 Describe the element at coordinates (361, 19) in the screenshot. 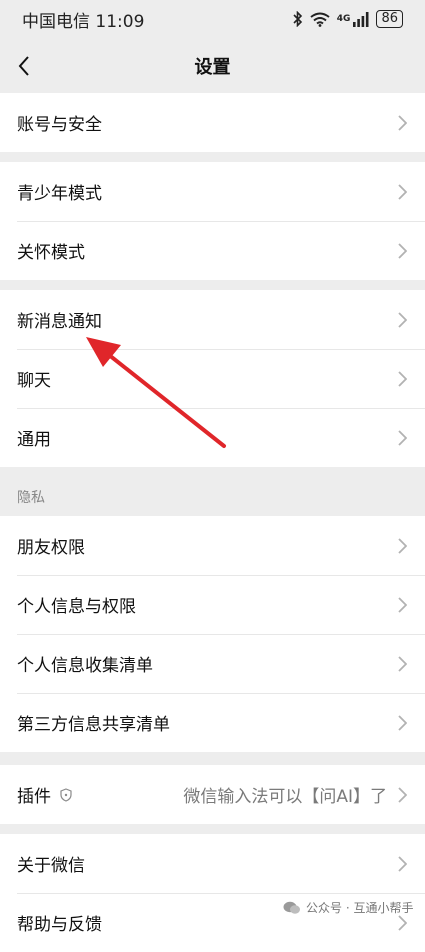

I see `signal-icon` at that location.